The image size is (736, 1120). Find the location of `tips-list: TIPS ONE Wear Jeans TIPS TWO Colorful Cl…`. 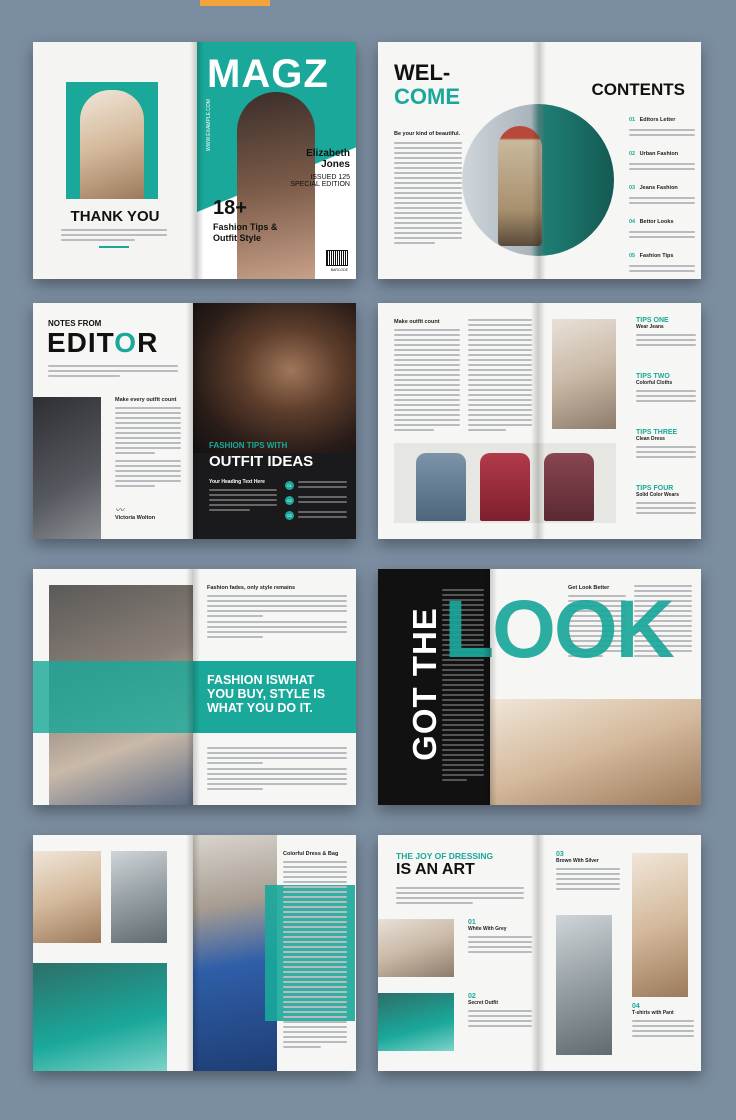

tips-list: TIPS ONE Wear Jeans TIPS TWO Colorful Cl… is located at coordinates (666, 426).